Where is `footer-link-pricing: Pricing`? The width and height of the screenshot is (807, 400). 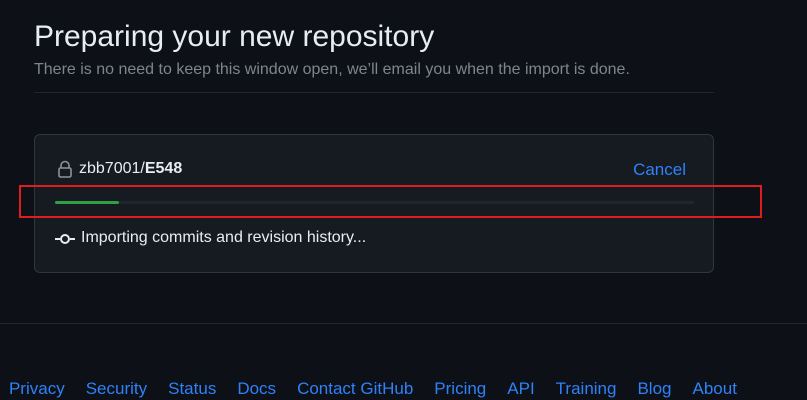 footer-link-pricing: Pricing is located at coordinates (460, 389).